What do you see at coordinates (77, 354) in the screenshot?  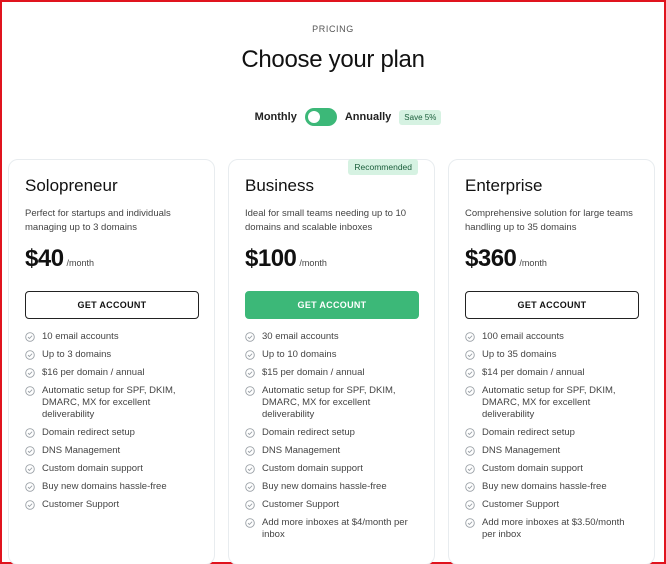 I see `feature-text: Up to 3 domains` at bounding box center [77, 354].